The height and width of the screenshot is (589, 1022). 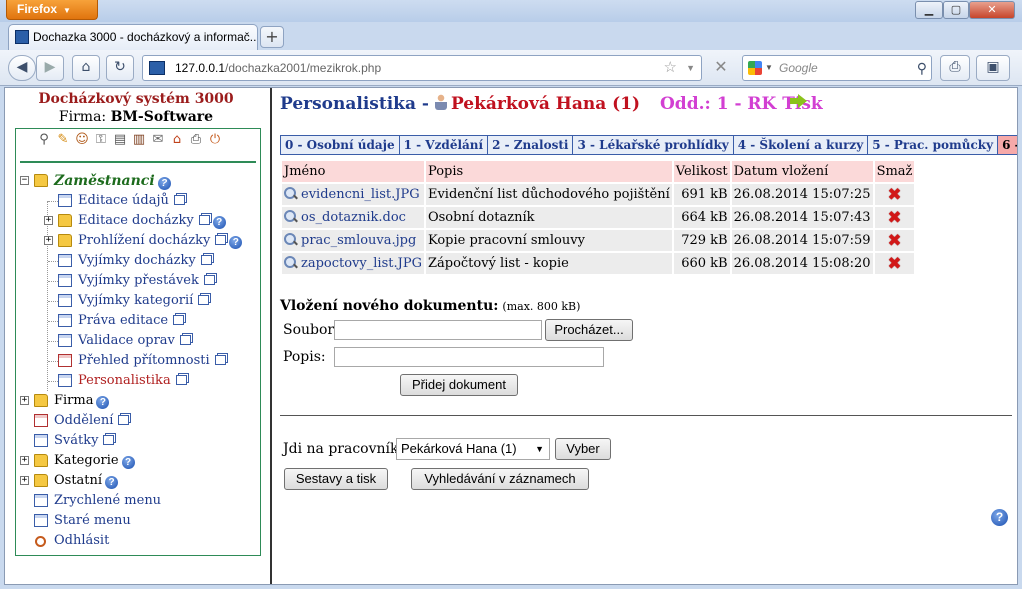 I want to click on next-arrow-icon, so click(x=799, y=101).